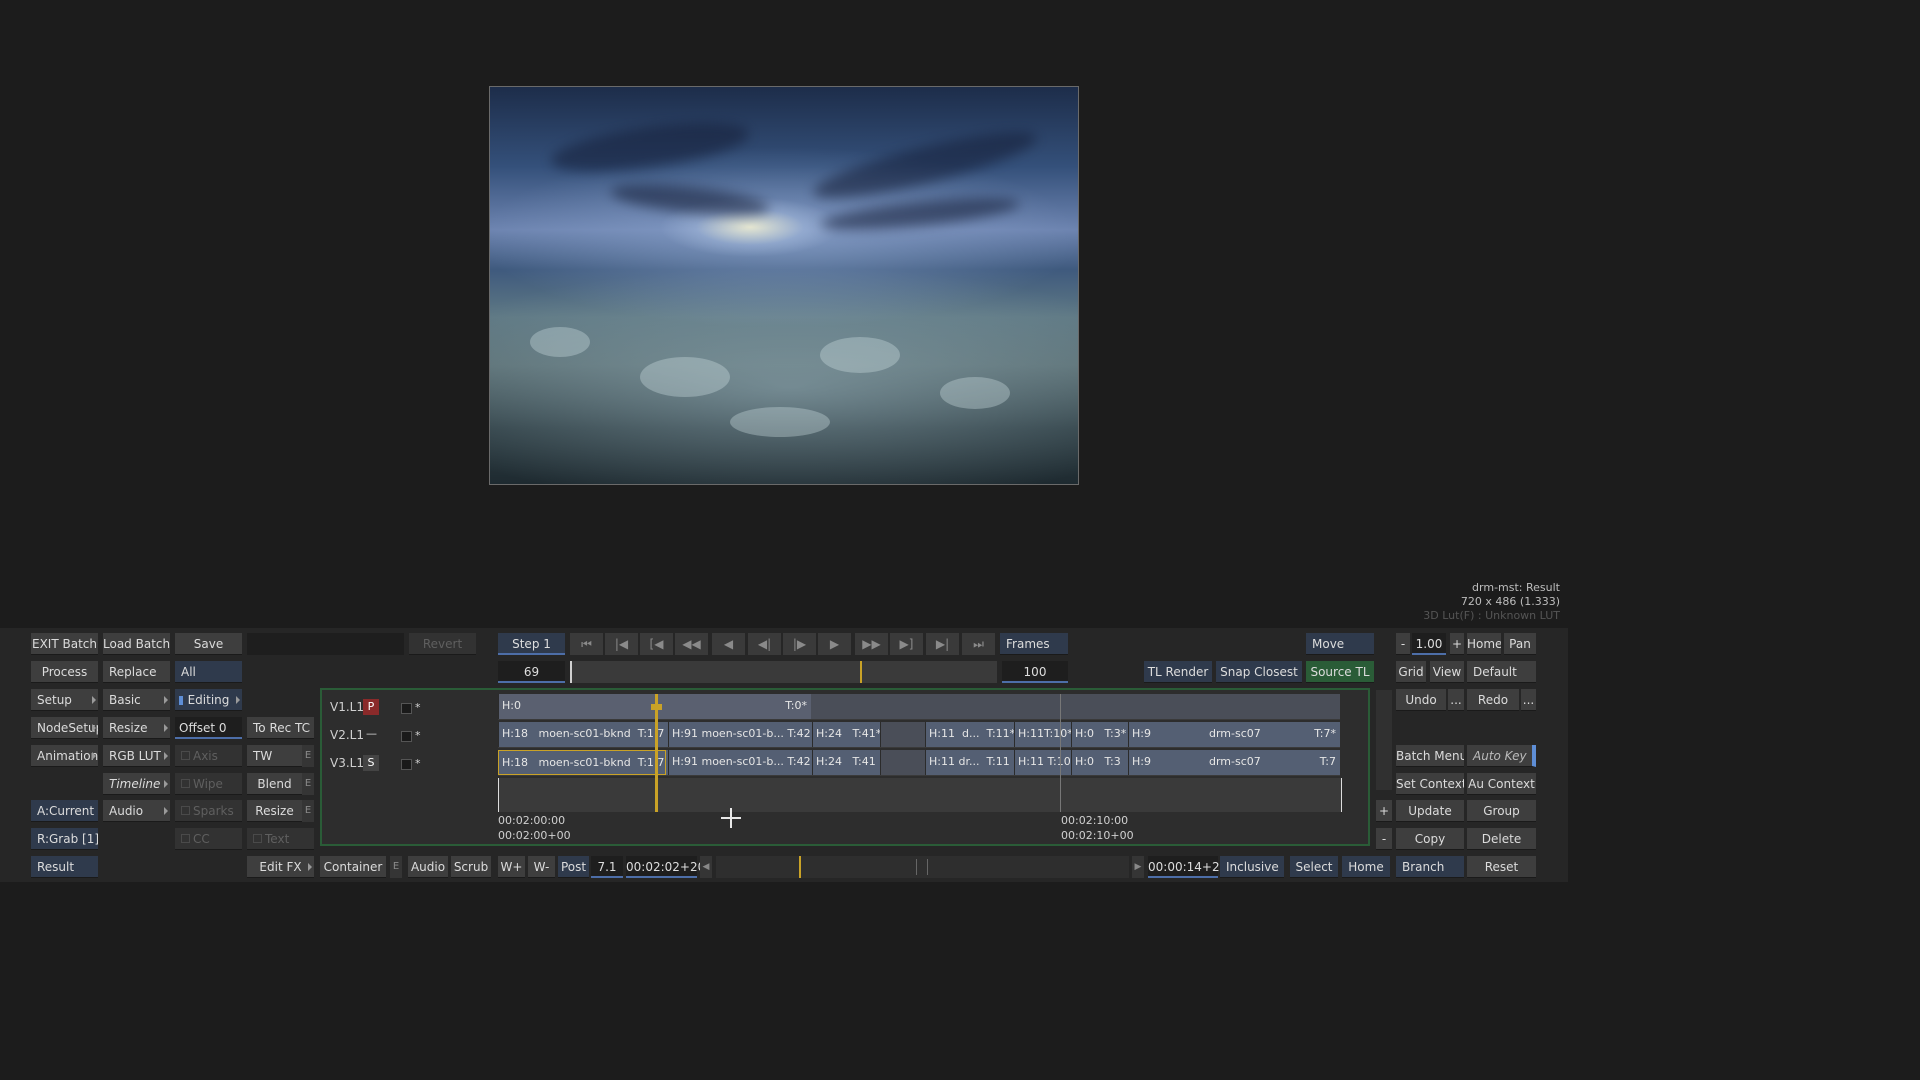 The height and width of the screenshot is (1080, 1920). I want to click on scrollbar-thumb-grip, so click(922, 867).